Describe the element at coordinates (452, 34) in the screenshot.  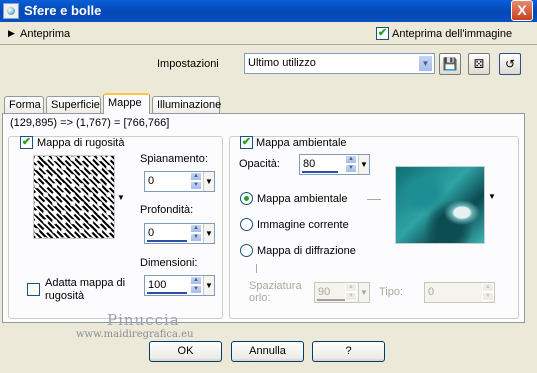
I see `image-preview-label: Anteprima dell'immagine` at that location.